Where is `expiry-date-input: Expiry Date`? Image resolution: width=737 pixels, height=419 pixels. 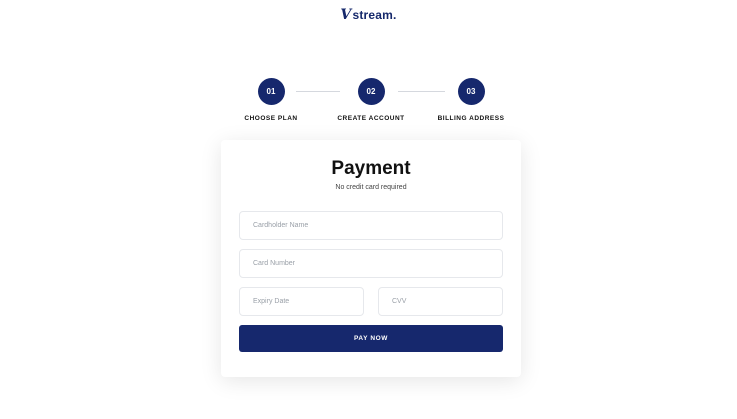 expiry-date-input: Expiry Date is located at coordinates (301, 301).